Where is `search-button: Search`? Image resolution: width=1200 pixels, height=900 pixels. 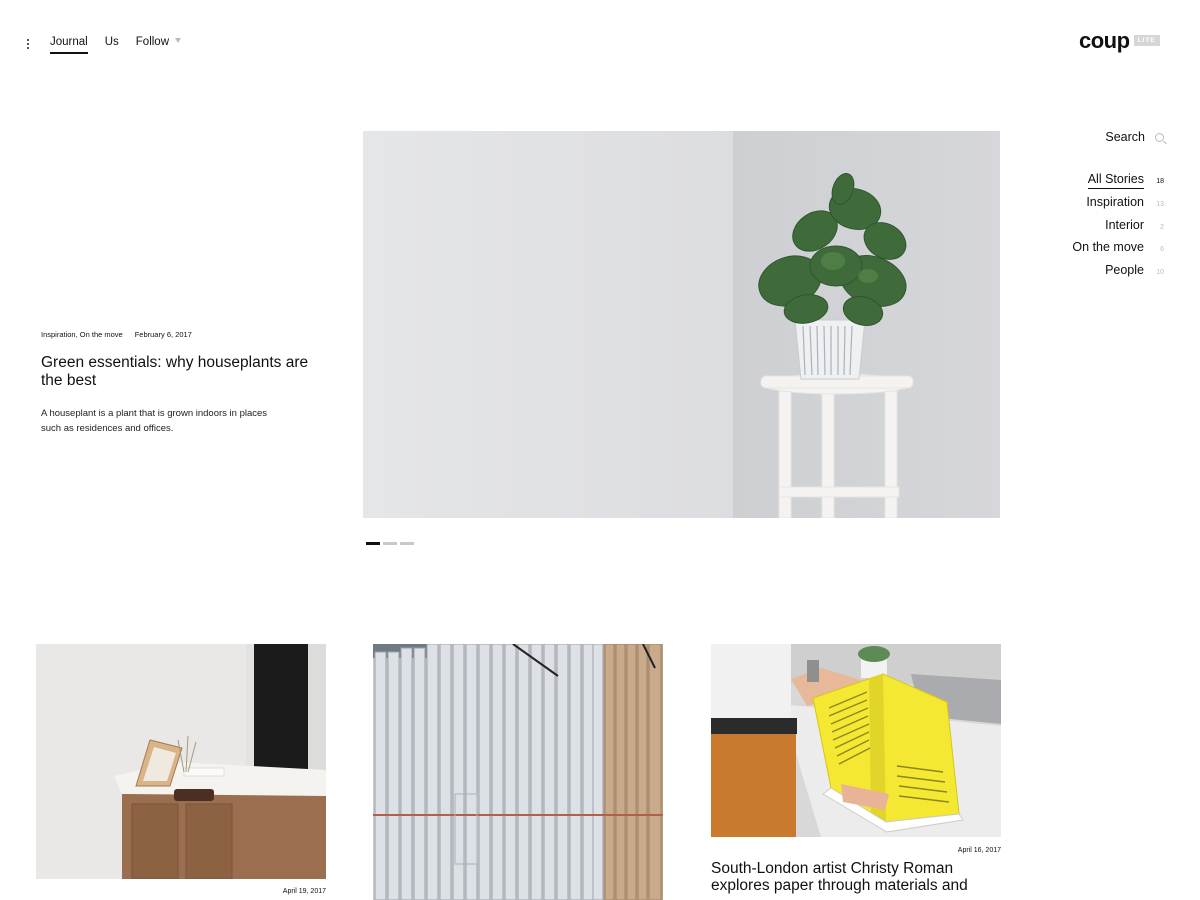
search-button: Search is located at coordinates (1134, 137).